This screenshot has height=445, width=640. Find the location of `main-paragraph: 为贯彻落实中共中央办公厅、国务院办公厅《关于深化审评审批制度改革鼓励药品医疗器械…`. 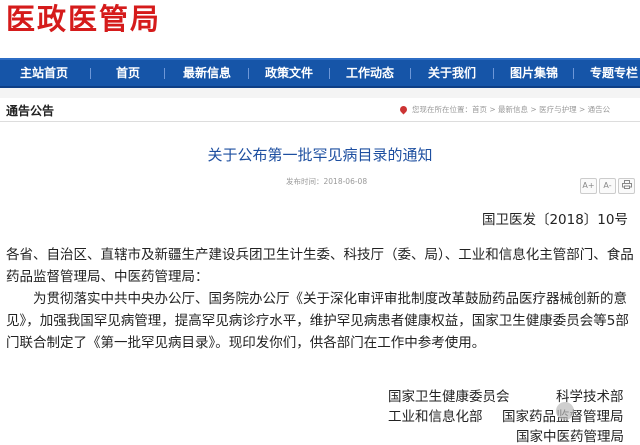

main-paragraph: 为贯彻落实中共中央办公厅、国务院办公厅《关于深化审评审批制度改革鼓励药品医疗器械… is located at coordinates (317, 321).